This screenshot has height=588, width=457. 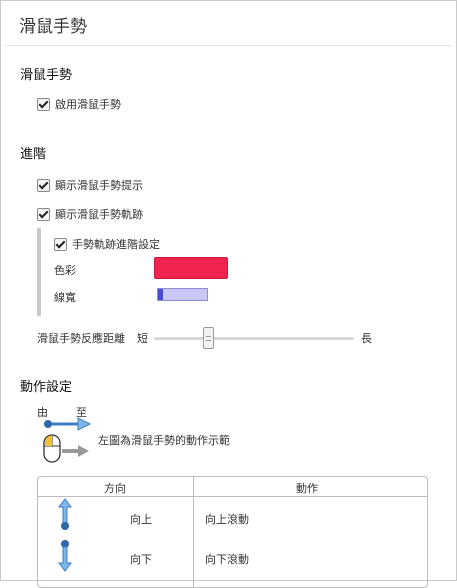 I want to click on trail-advanced-checkbox: 手勢軌跡進階設定, so click(x=107, y=244).